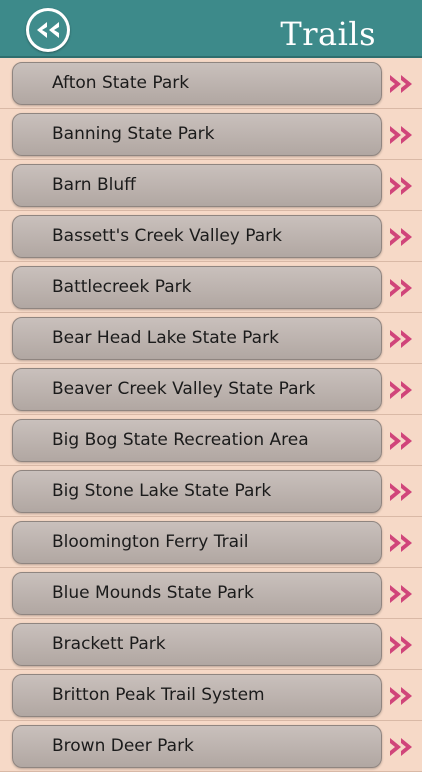 The height and width of the screenshot is (772, 422). I want to click on list-item: Brown Deer Park, so click(211, 746).